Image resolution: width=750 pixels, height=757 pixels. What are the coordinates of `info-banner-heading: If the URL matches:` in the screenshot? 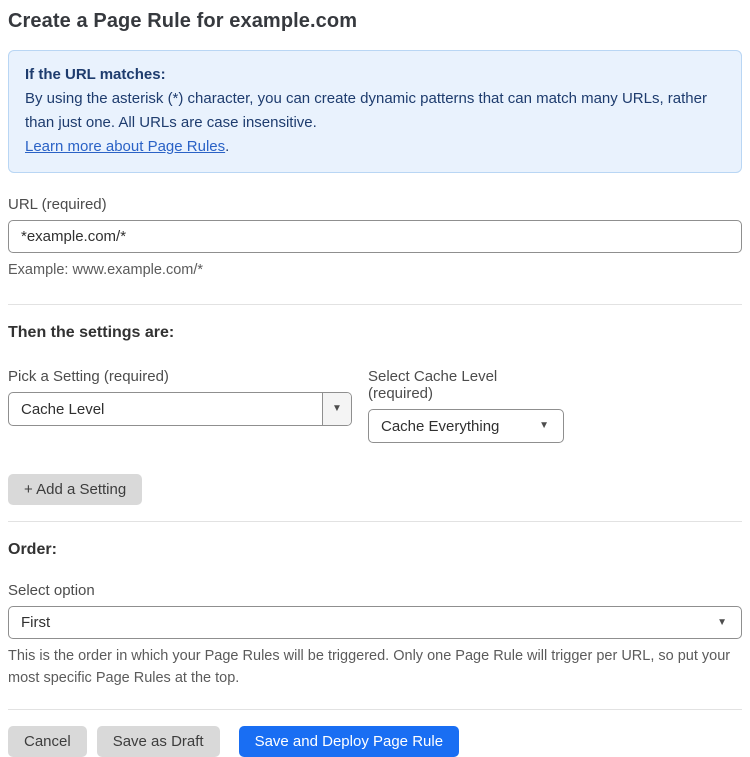 It's located at (95, 74).